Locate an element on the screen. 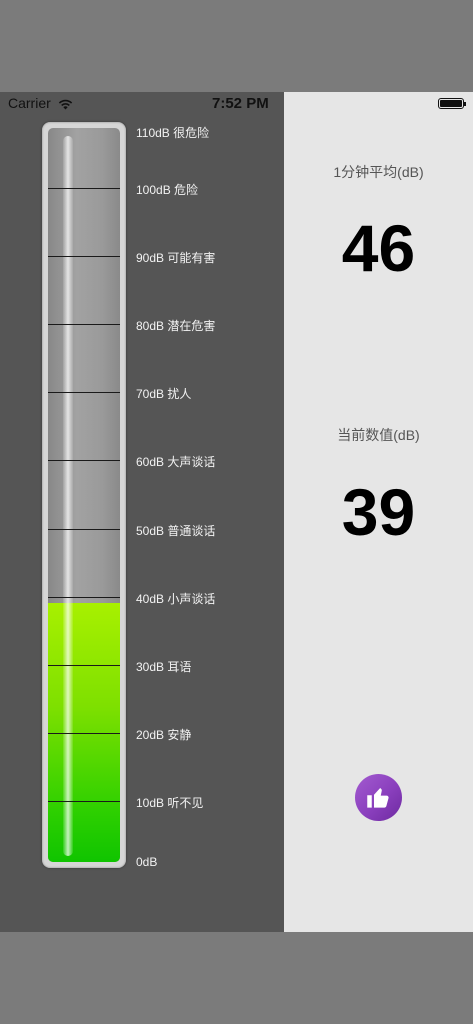 The width and height of the screenshot is (473, 1024). current-value: 39 is located at coordinates (378, 512).